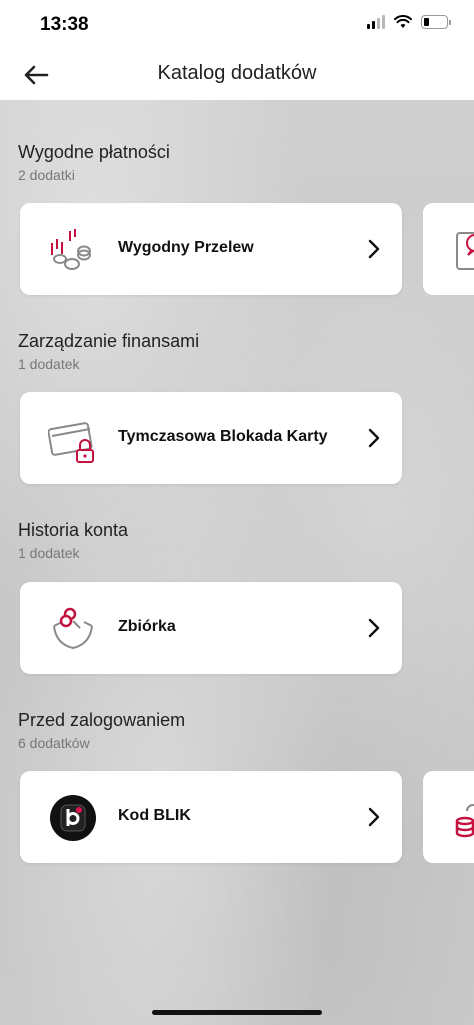 The width and height of the screenshot is (474, 1025). What do you see at coordinates (464, 821) in the screenshot?
I see `coin-stack-icon` at bounding box center [464, 821].